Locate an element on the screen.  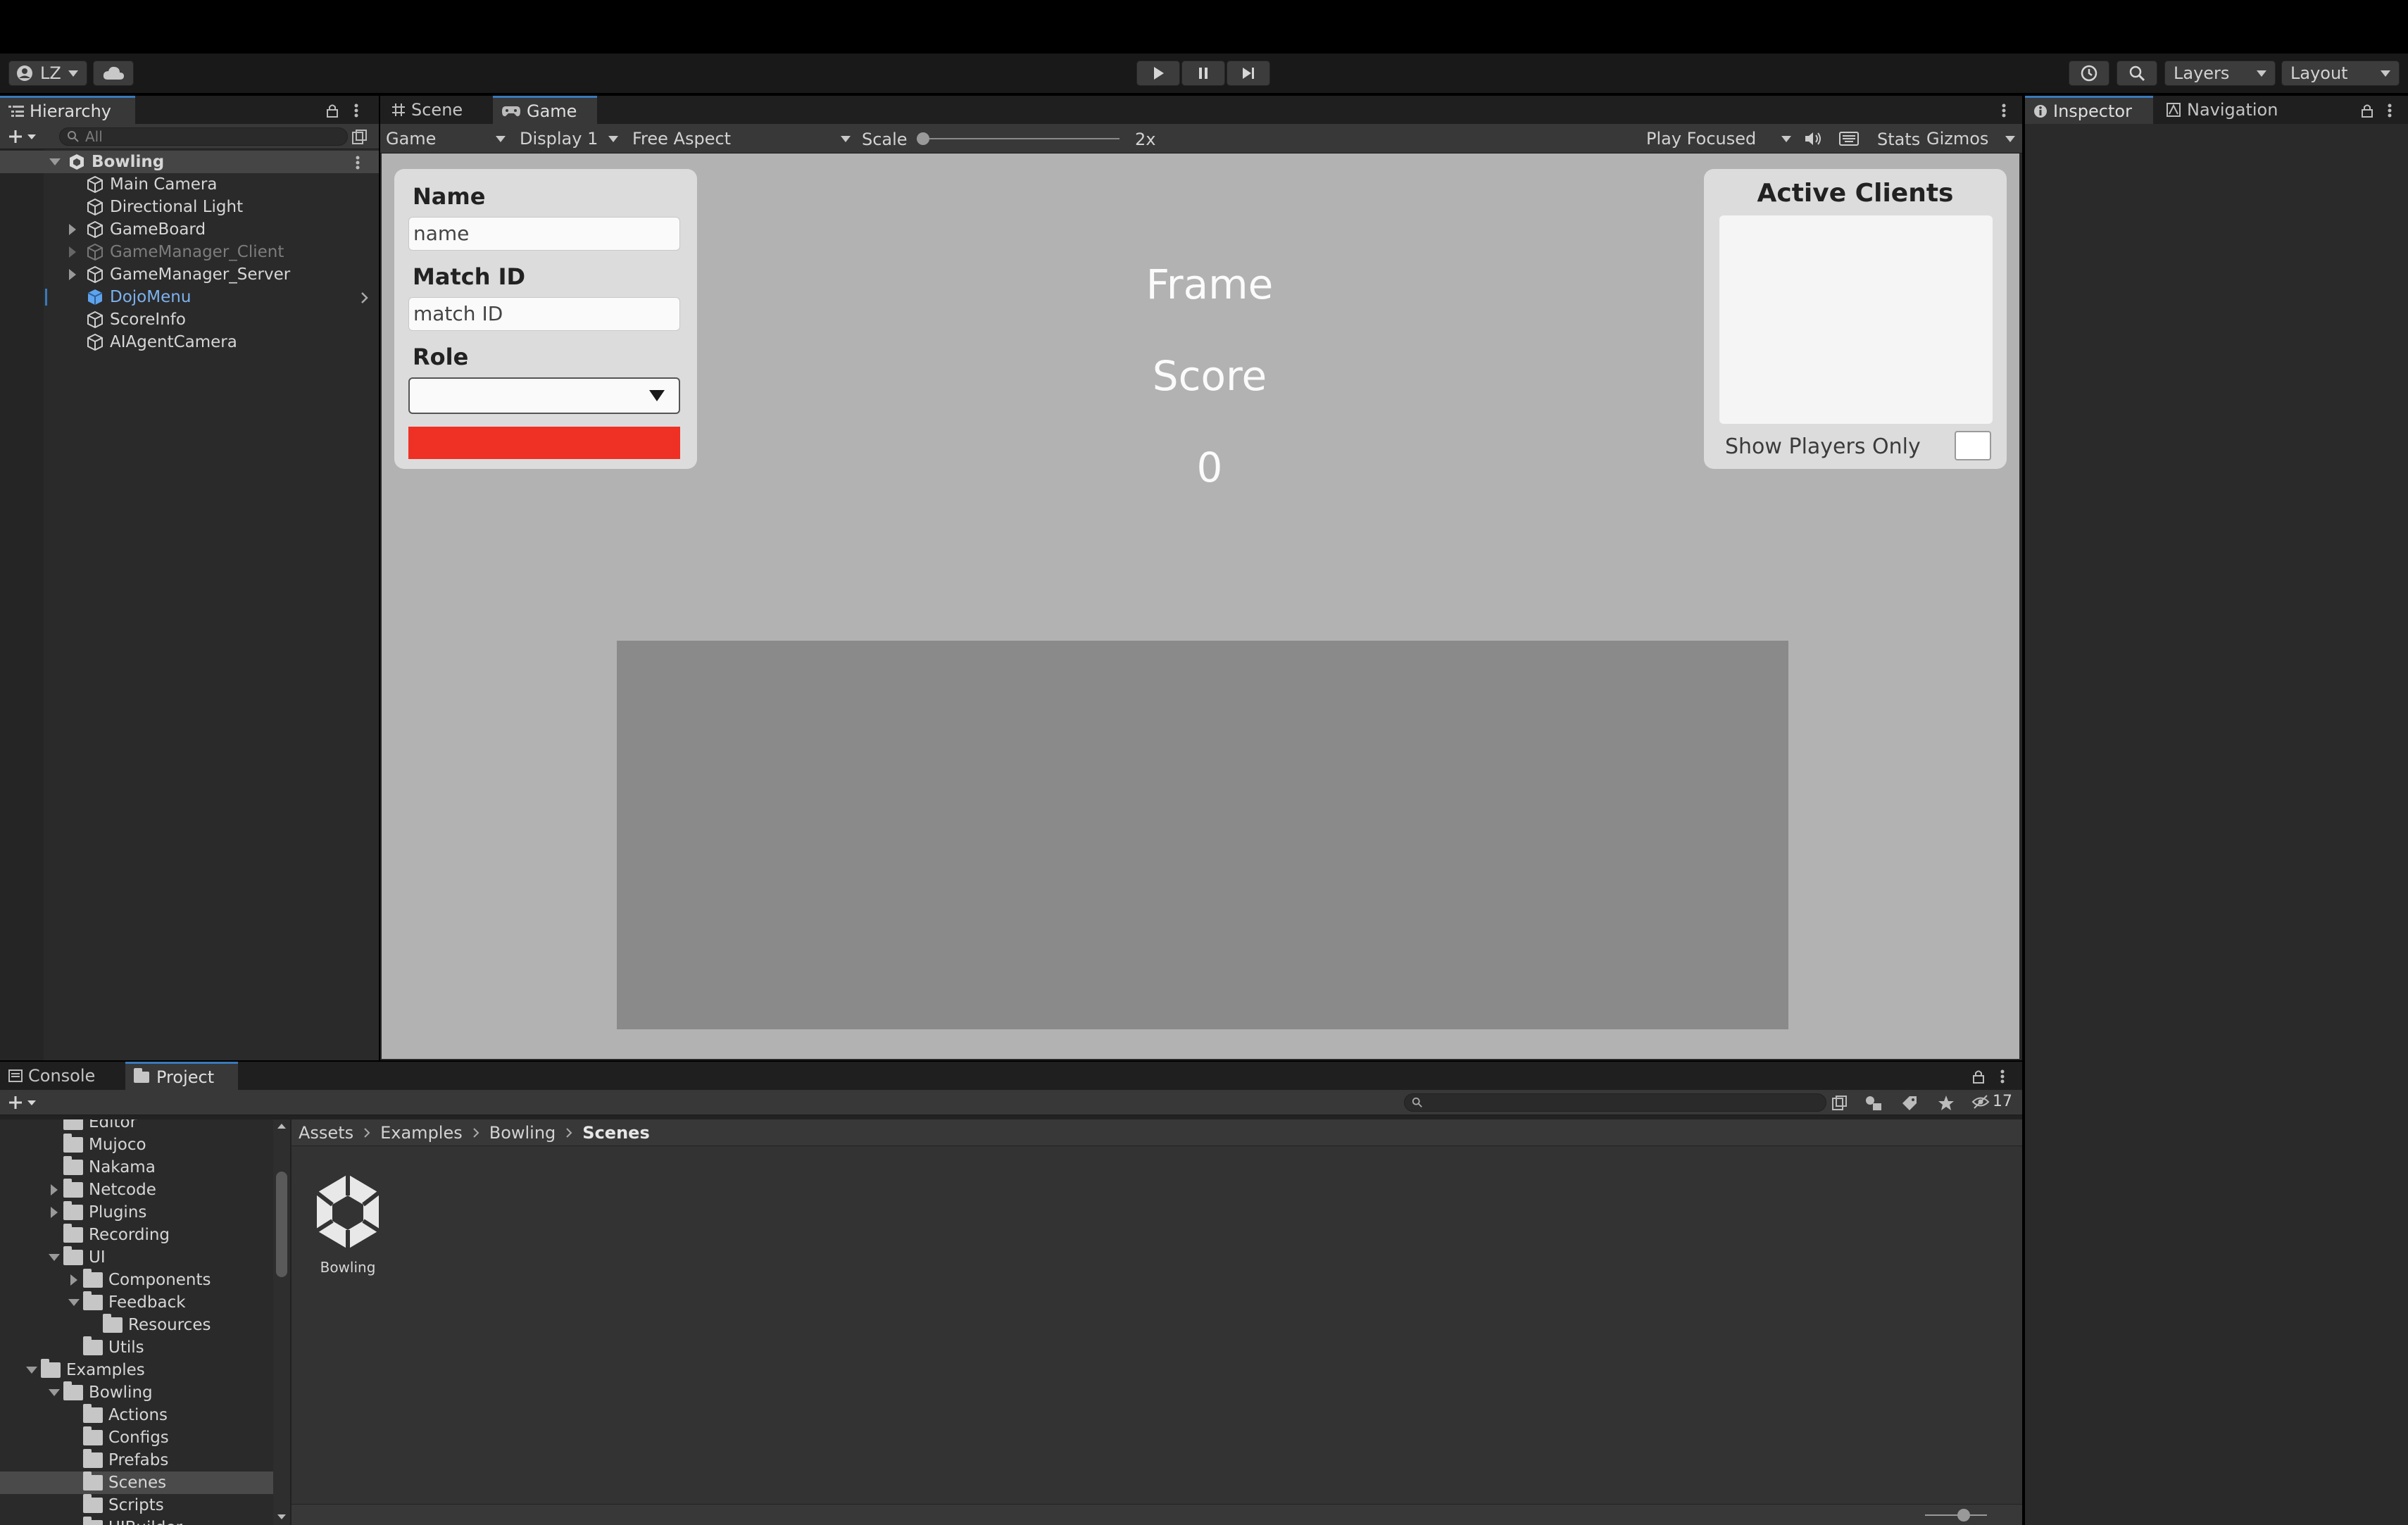
tree-item-actions: Actions is located at coordinates (118, 1415).